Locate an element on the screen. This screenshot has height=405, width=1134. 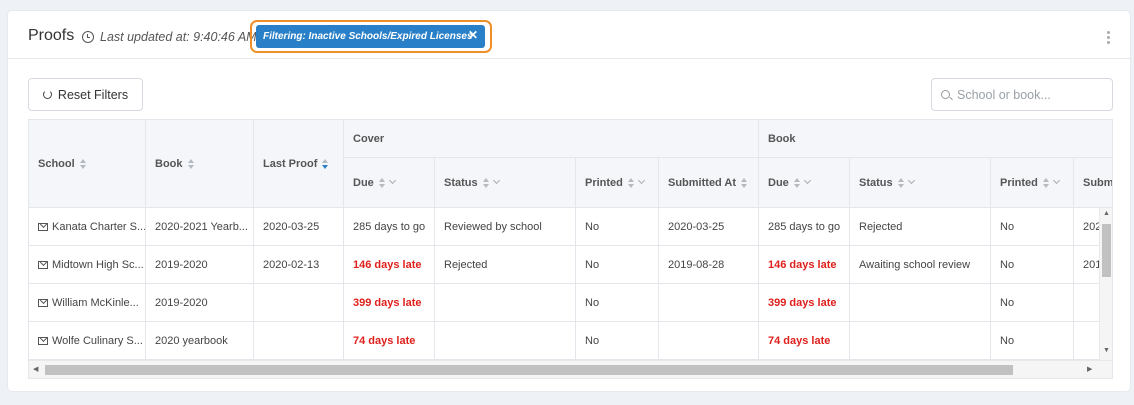
column-header-last-proof: Last Proof is located at coordinates (299, 164).